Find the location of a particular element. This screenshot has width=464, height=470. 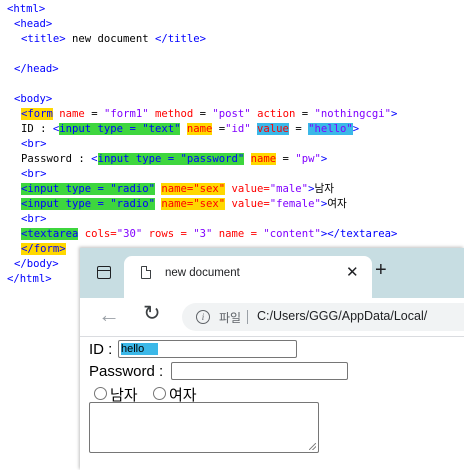

scheme-label: 파일 is located at coordinates (230, 318).